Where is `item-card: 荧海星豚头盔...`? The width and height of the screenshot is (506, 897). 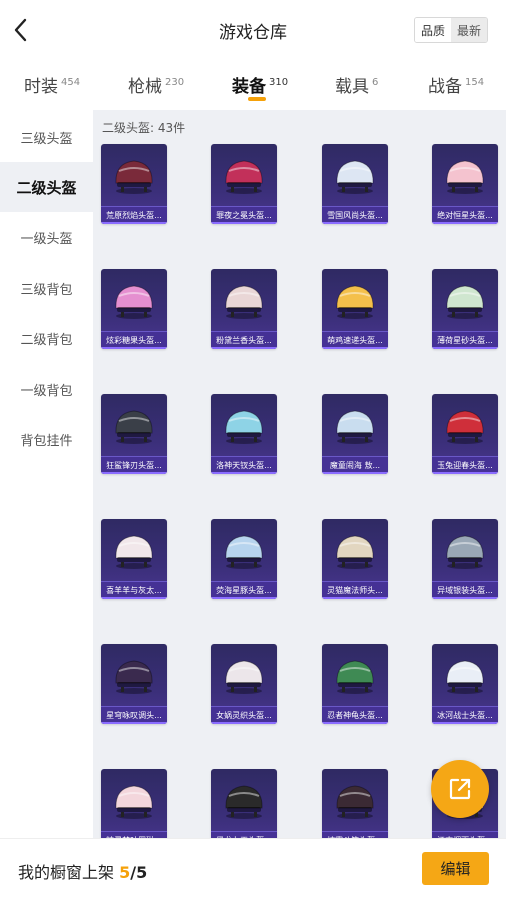 item-card: 荧海星豚头盔... is located at coordinates (244, 559).